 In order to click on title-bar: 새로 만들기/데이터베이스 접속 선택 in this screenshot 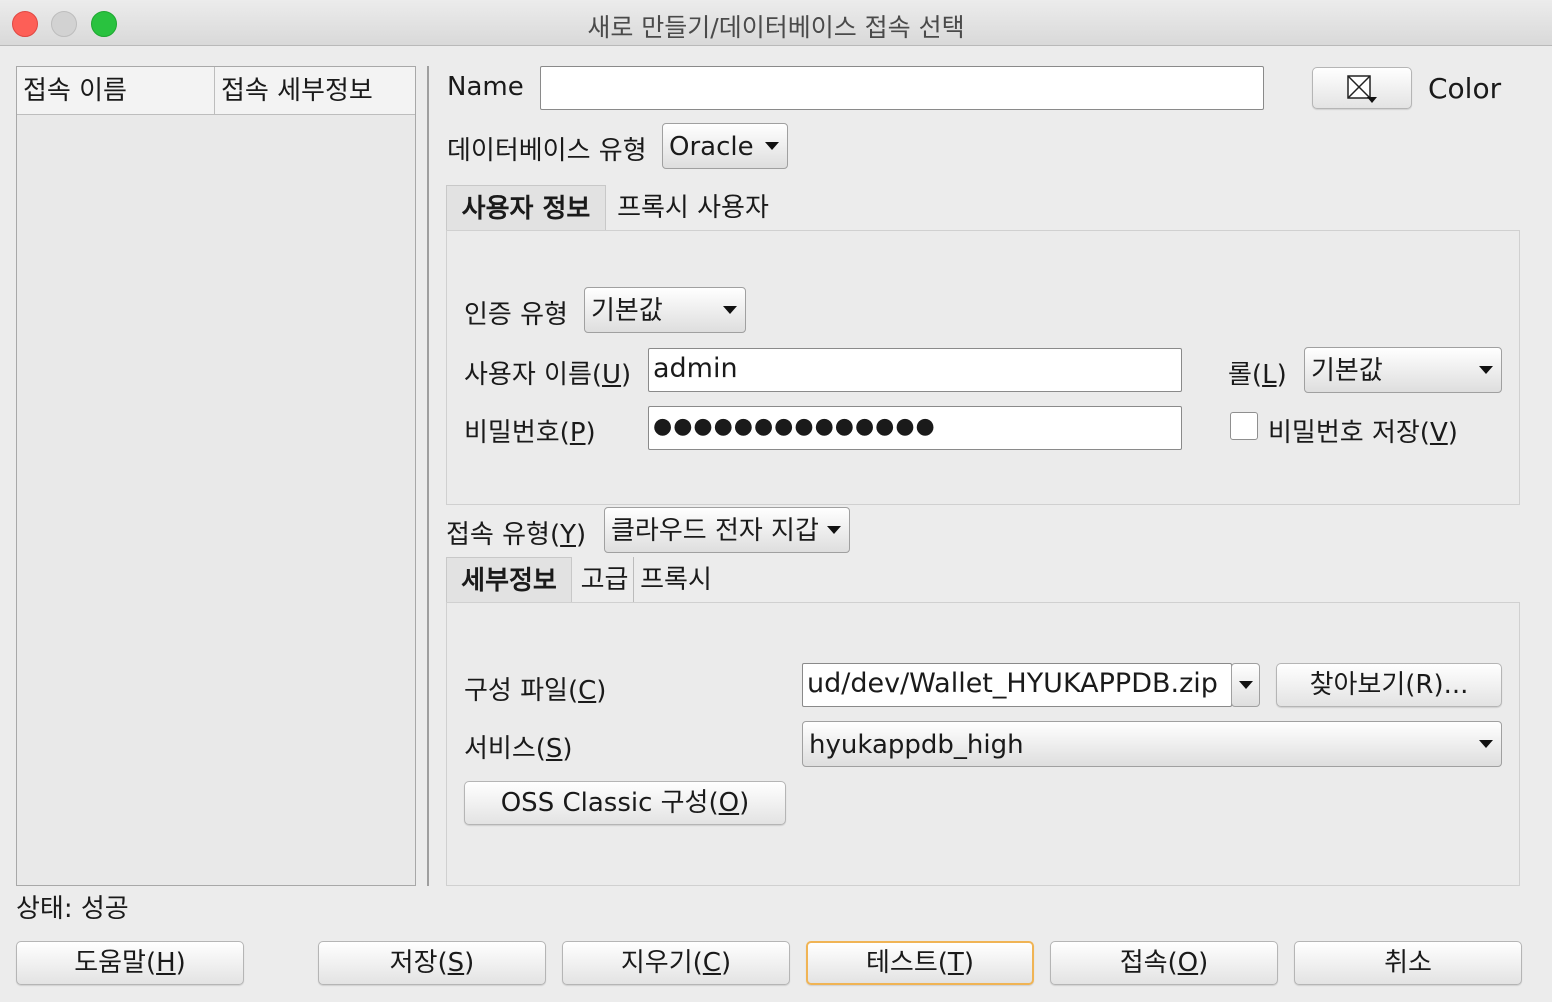, I will do `click(776, 23)`.